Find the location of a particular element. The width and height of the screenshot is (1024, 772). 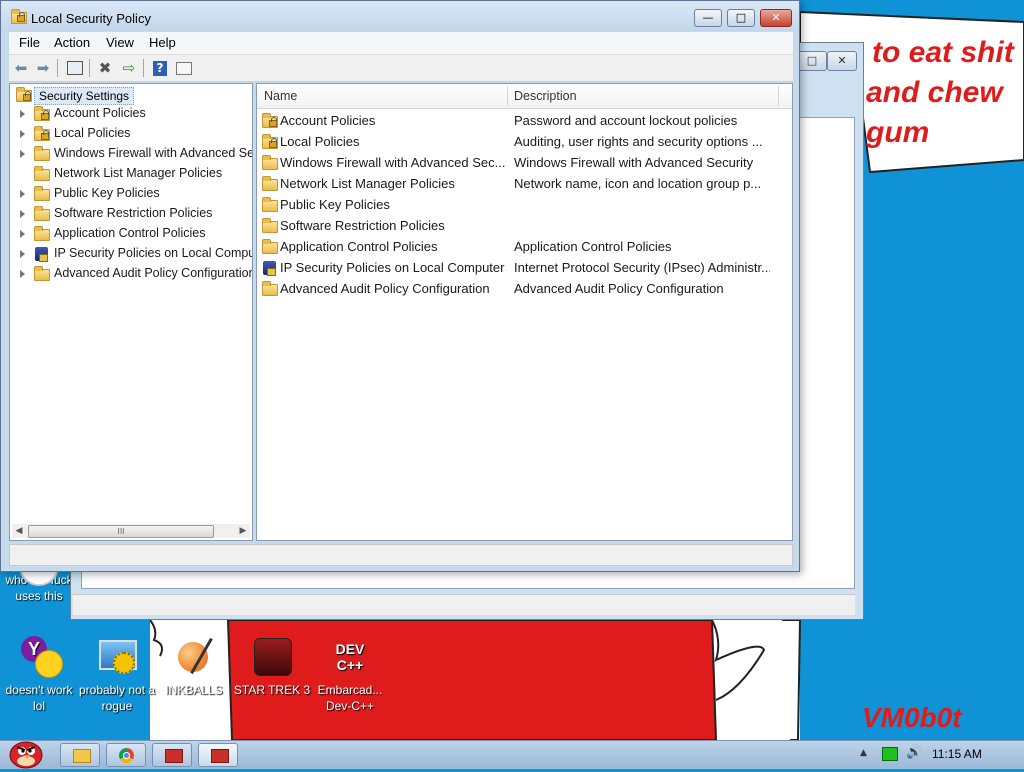

wallpaper-signature: VM0b0t is located at coordinates (912, 717).